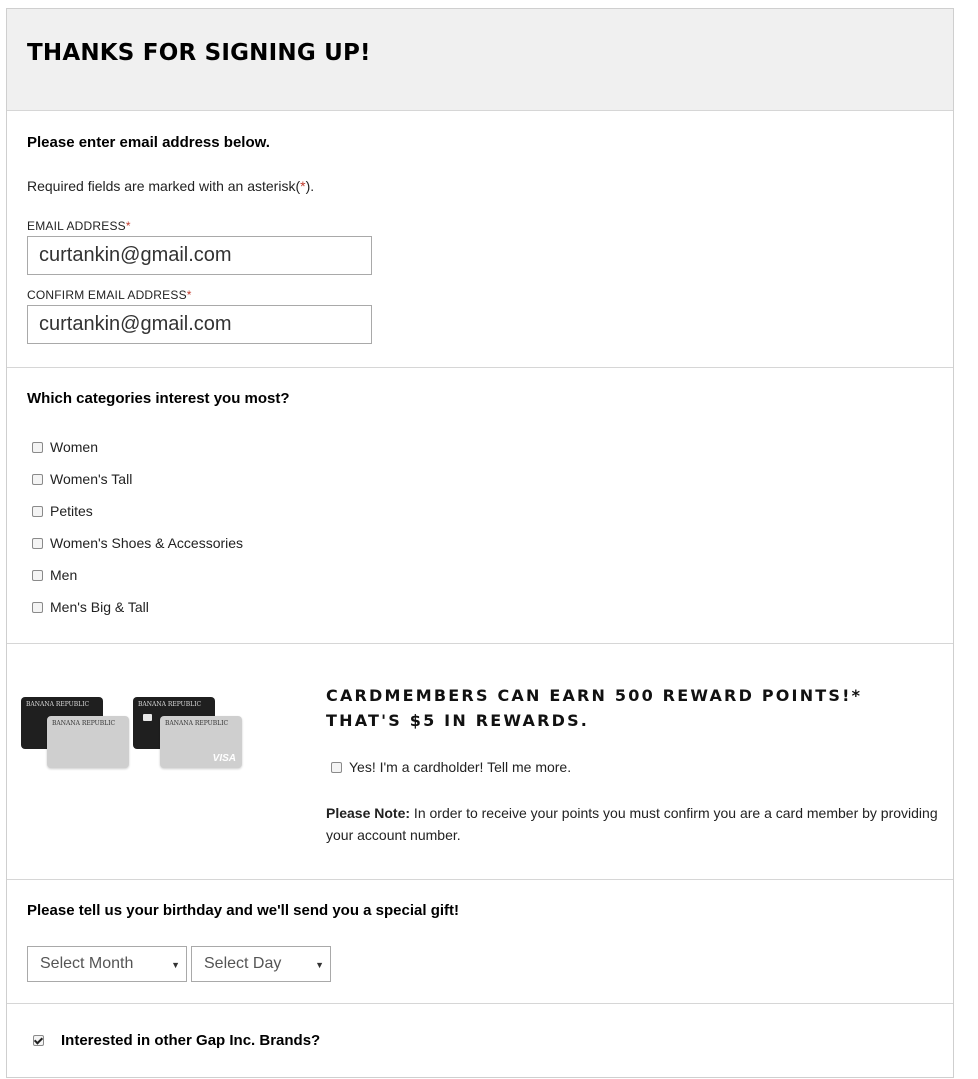 Image resolution: width=978 pixels, height=1079 pixels. What do you see at coordinates (480, 1041) in the screenshot?
I see `brands-section: Interested in other Gap Inc. Brands?` at bounding box center [480, 1041].